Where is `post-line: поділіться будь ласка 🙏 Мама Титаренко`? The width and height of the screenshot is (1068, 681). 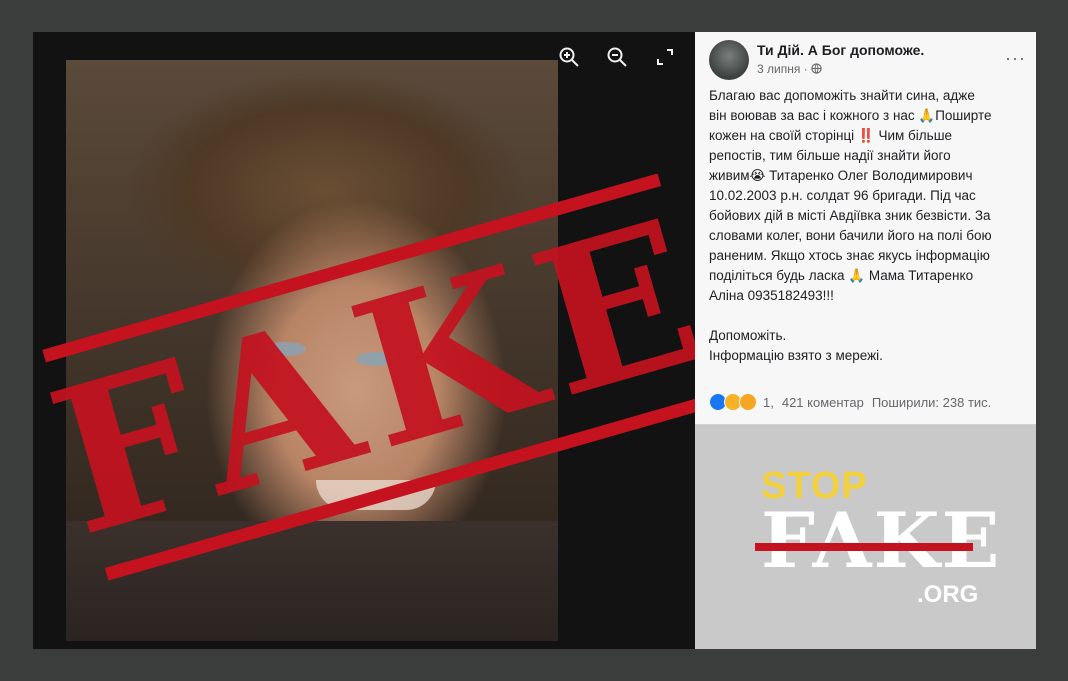
post-line: поділіться будь ласка 🙏 Мама Титаренко is located at coordinates (841, 275).